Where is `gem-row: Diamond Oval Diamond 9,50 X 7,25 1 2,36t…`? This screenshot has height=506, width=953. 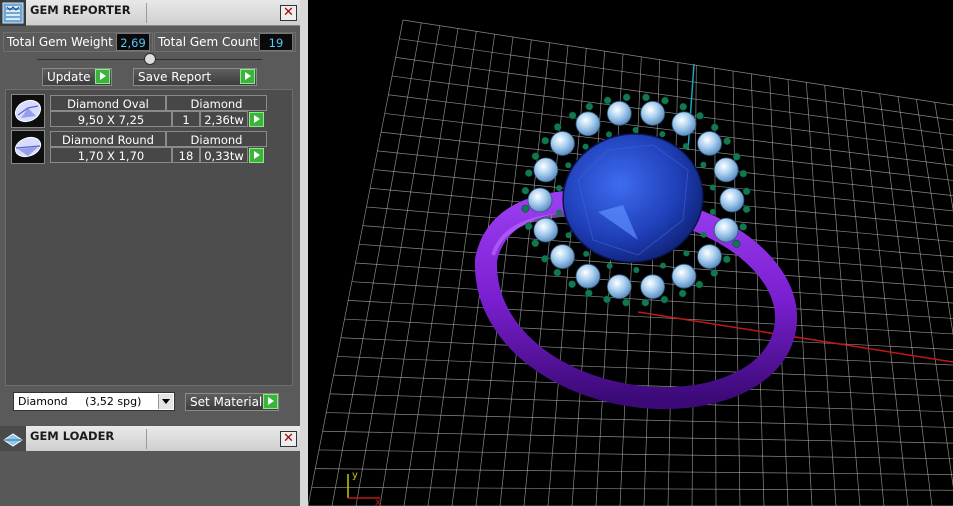 gem-row: Diamond Oval Diamond 9,50 X 7,25 1 2,36t… is located at coordinates (149, 109).